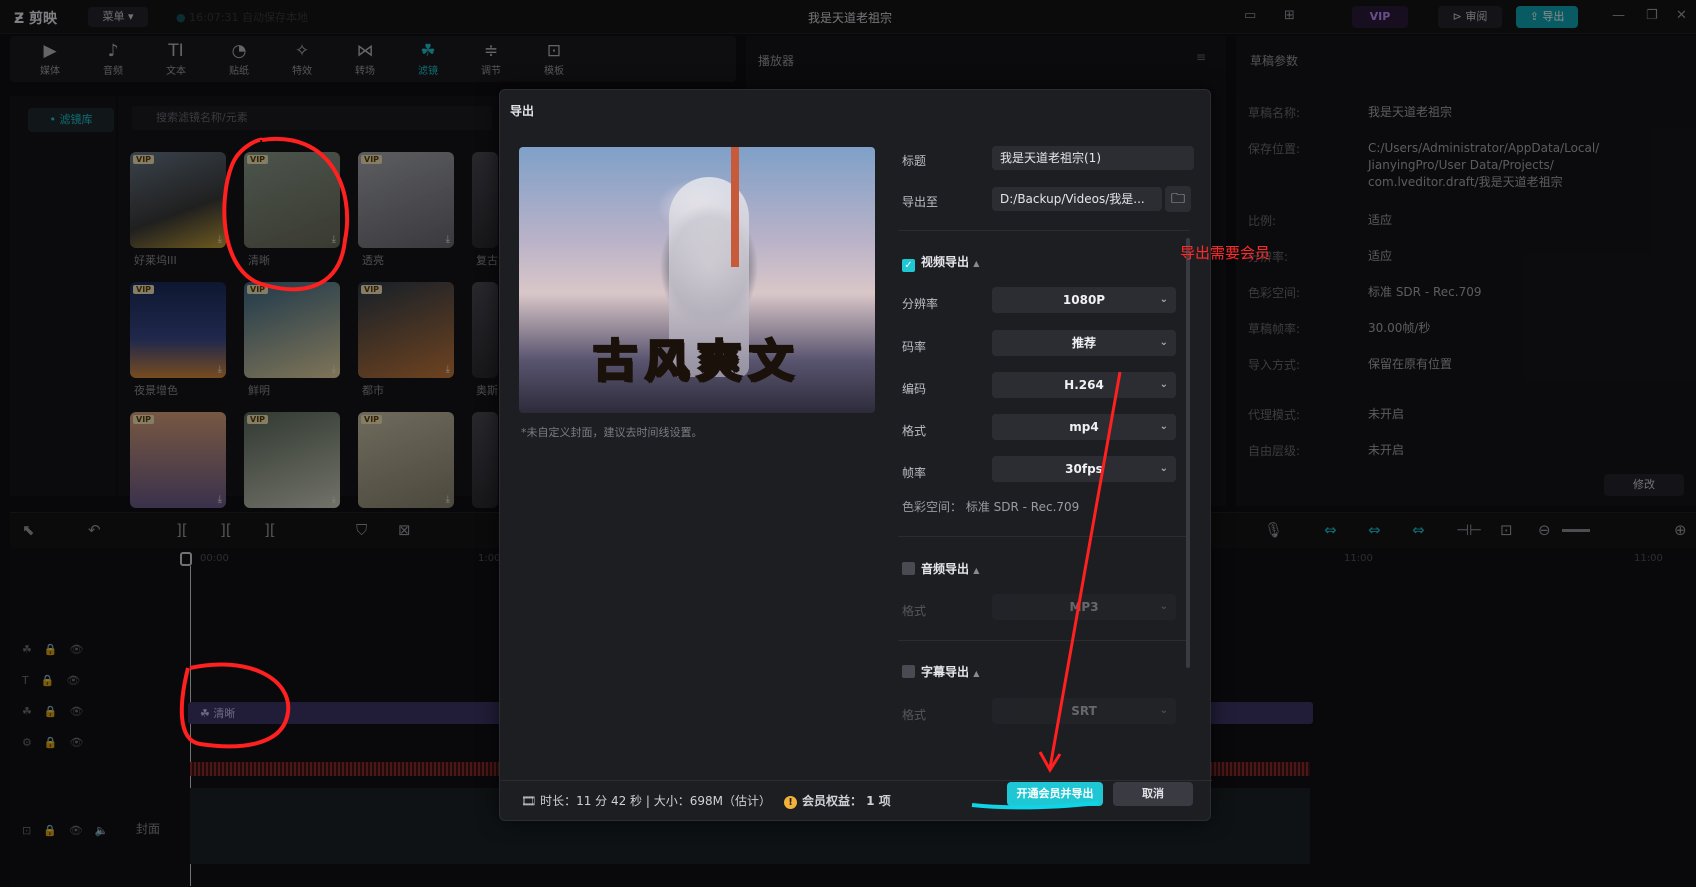 This screenshot has height=887, width=1696. Describe the element at coordinates (1084, 385) in the screenshot. I see `codec-select: H.264 ⌄` at that location.